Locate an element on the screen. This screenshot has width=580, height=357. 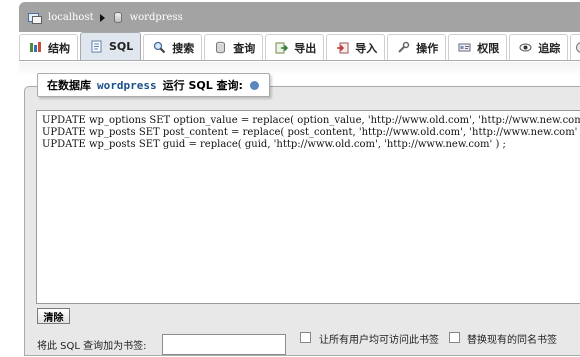
breadcrumb-database: wordpress is located at coordinates (148, 17).